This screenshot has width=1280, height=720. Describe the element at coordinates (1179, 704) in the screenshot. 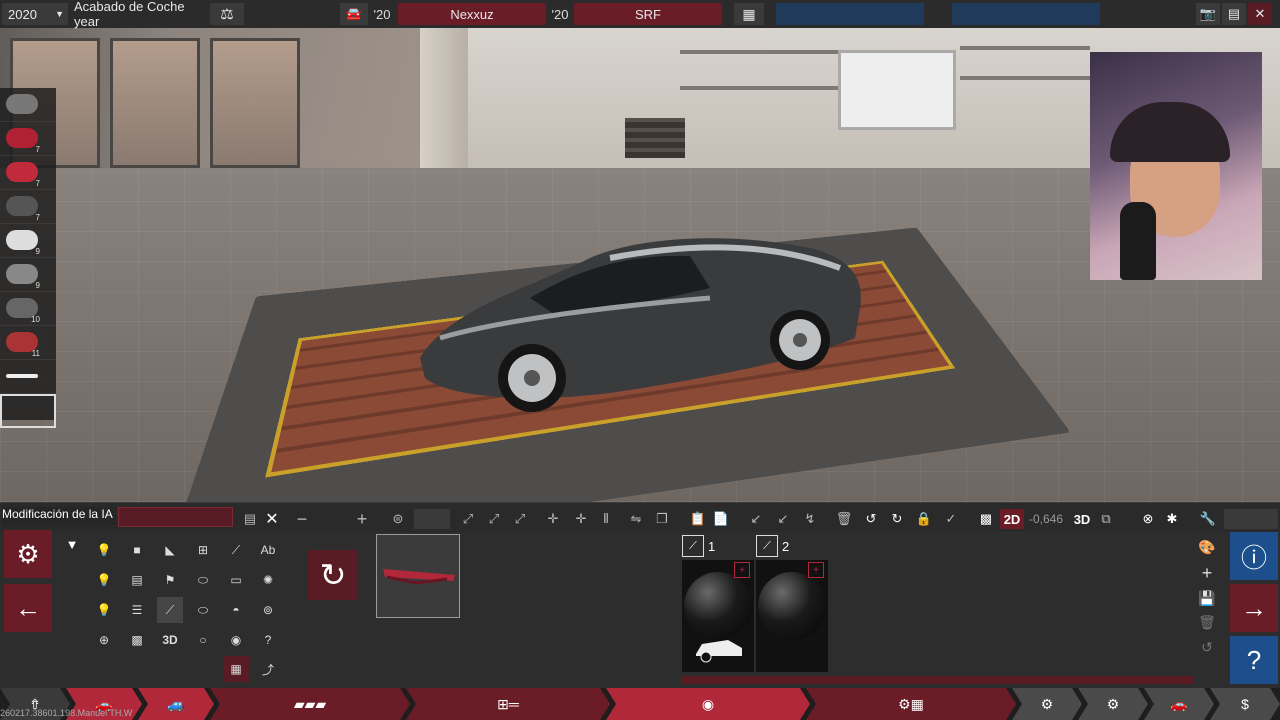

I see `nav-factory-icon: 🚗` at that location.